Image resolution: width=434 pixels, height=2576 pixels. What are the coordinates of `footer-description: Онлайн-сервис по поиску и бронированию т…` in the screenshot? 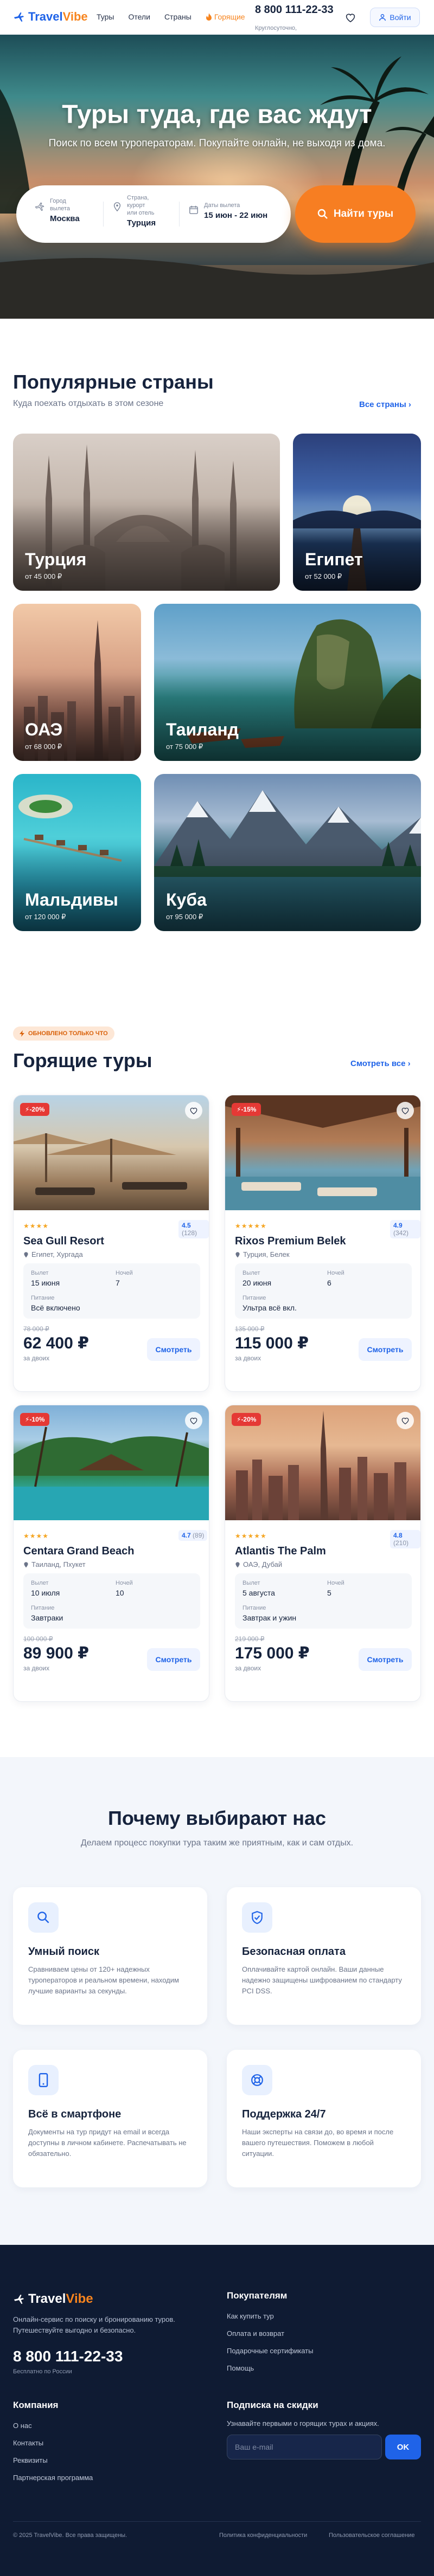 It's located at (94, 2324).